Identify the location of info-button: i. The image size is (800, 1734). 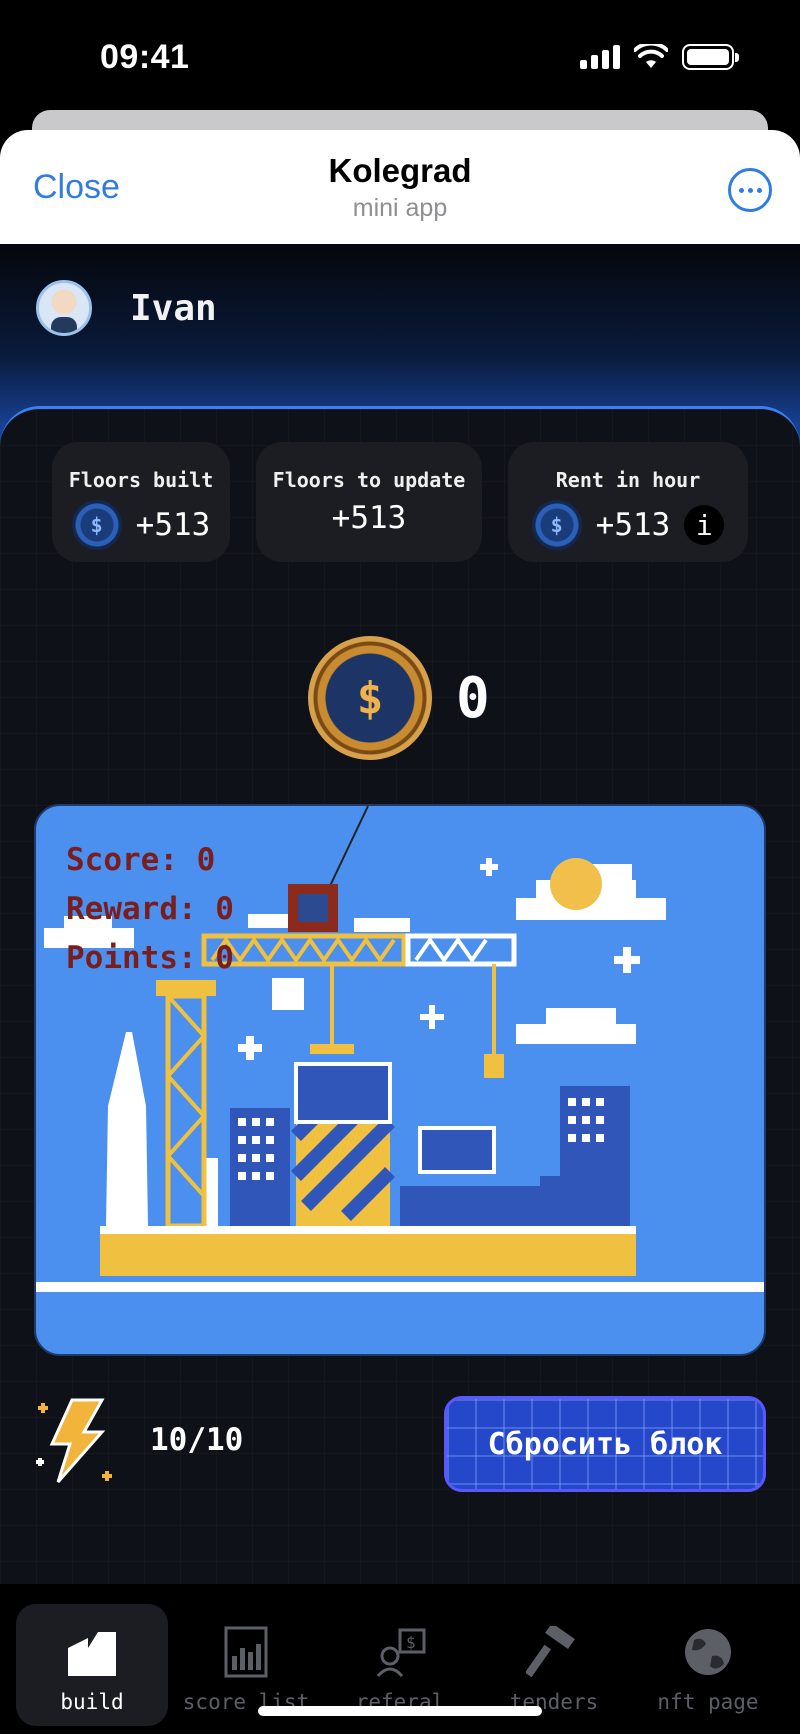
(704, 525).